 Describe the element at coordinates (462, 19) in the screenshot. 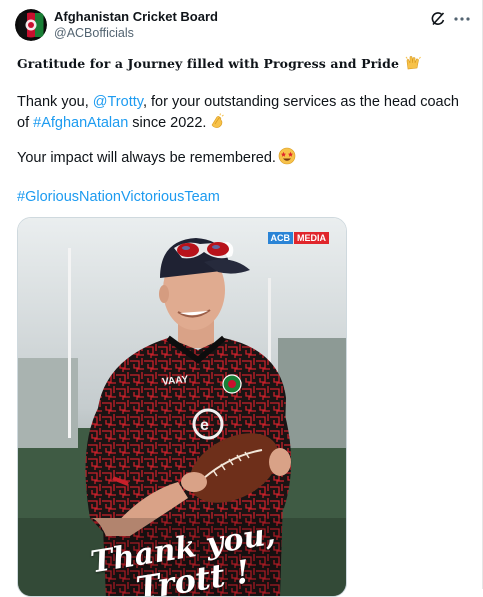

I see `more-icon` at that location.